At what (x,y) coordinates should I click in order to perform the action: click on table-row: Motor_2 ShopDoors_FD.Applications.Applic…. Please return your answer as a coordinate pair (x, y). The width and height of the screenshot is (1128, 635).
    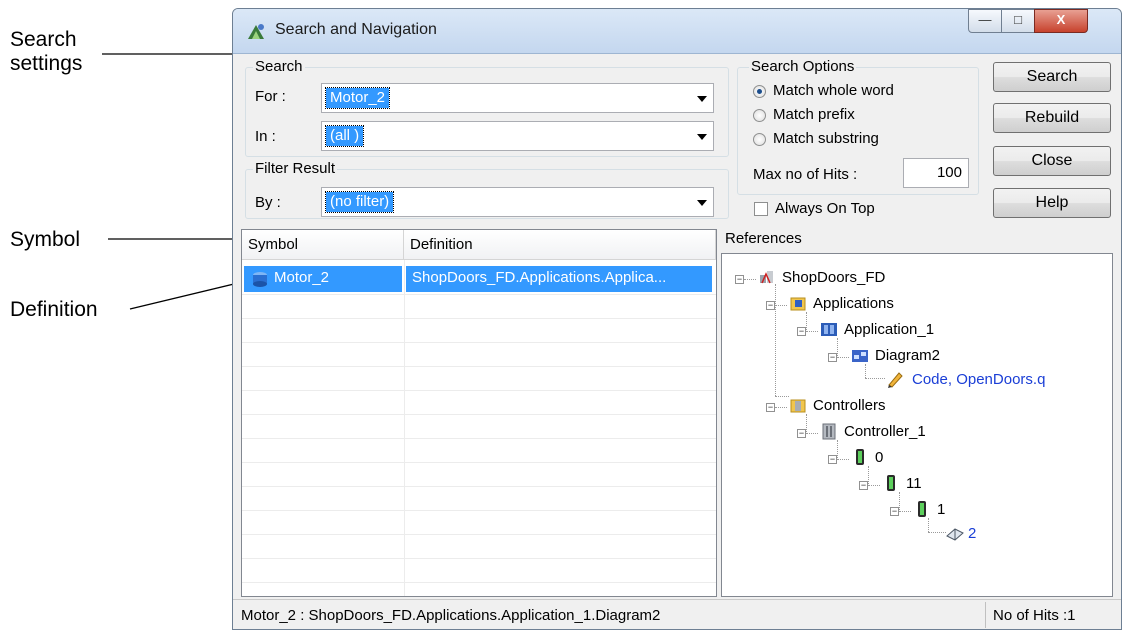
    Looking at the image, I should click on (479, 279).